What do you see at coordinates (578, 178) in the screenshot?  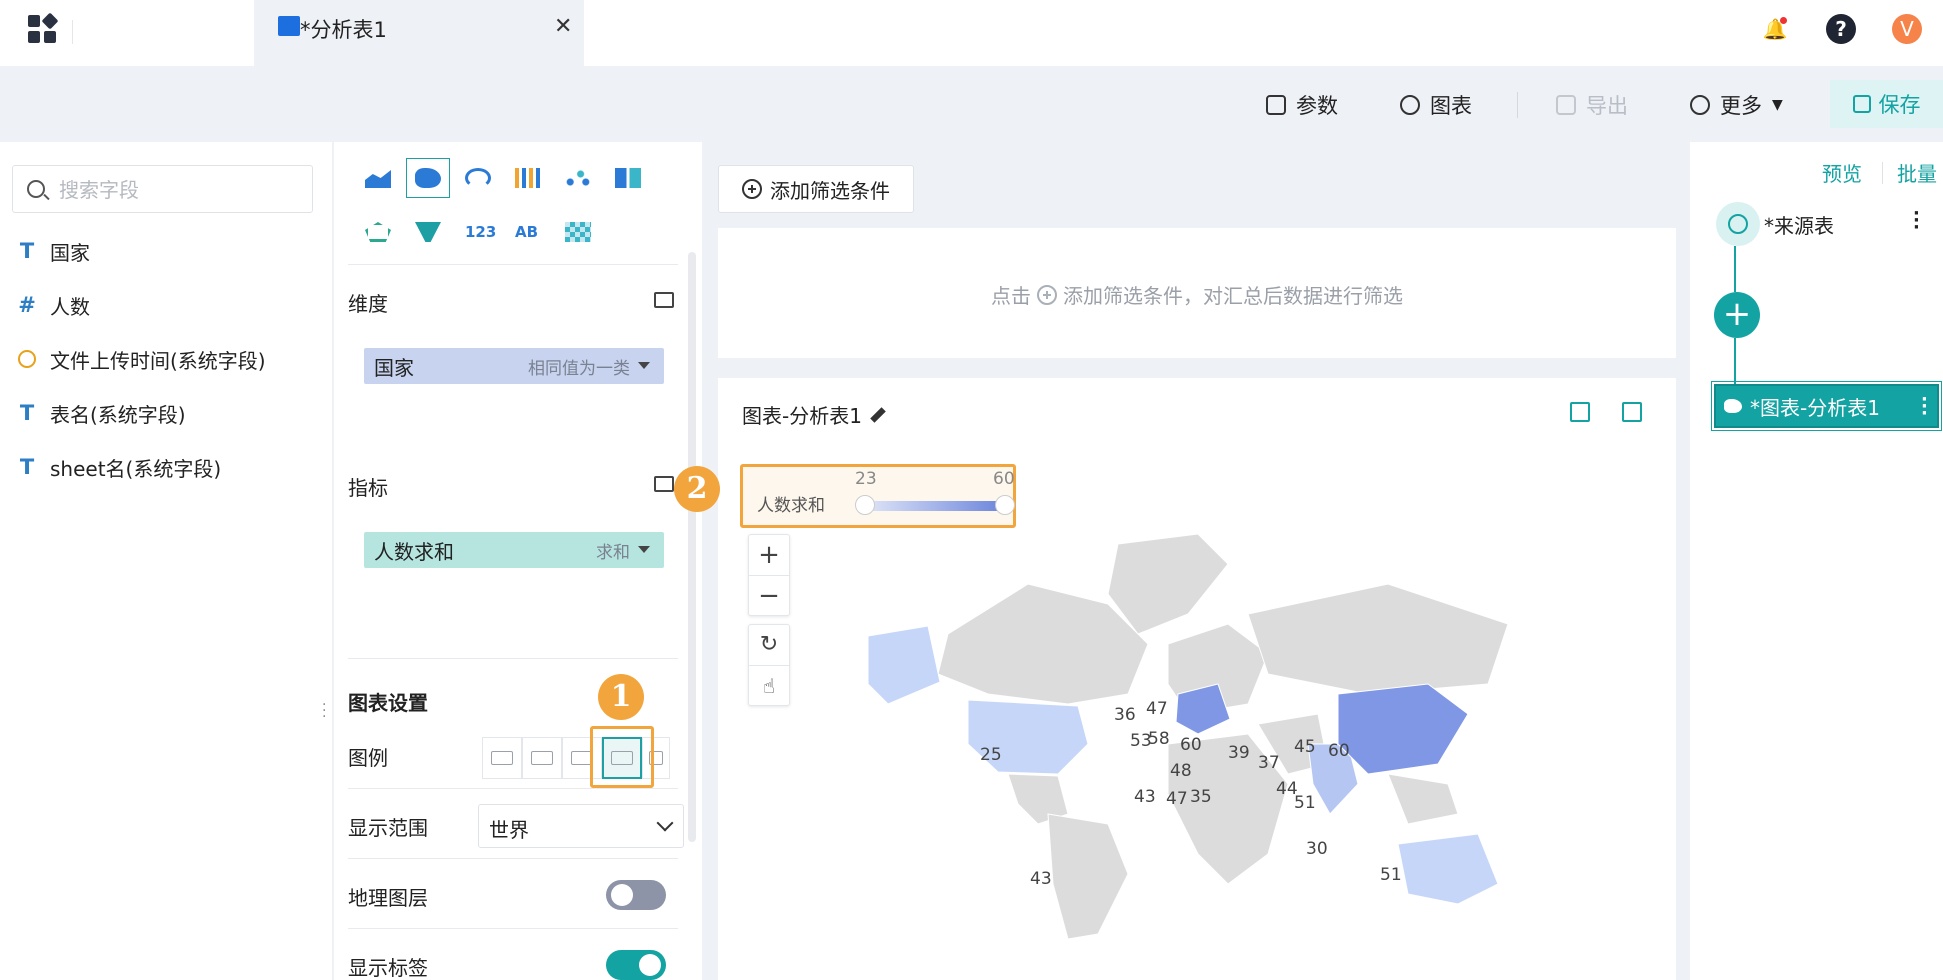 I see `scatter-chart-icon` at bounding box center [578, 178].